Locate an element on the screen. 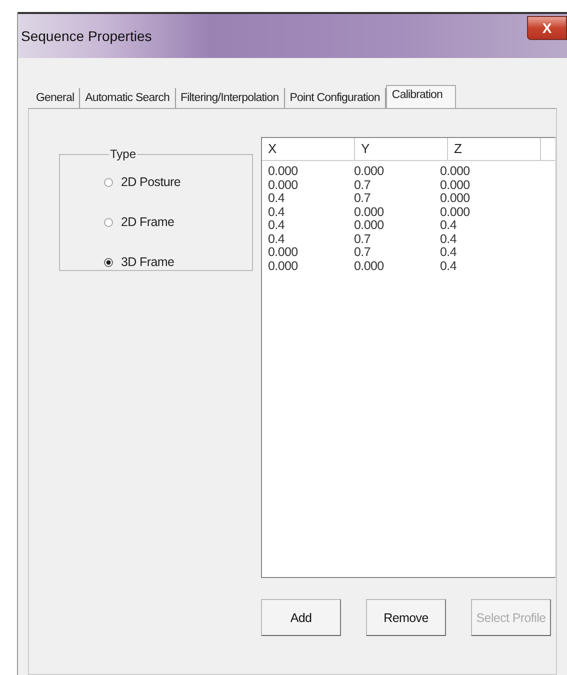 This screenshot has width=567, height=675. action-button: Remove is located at coordinates (406, 617).